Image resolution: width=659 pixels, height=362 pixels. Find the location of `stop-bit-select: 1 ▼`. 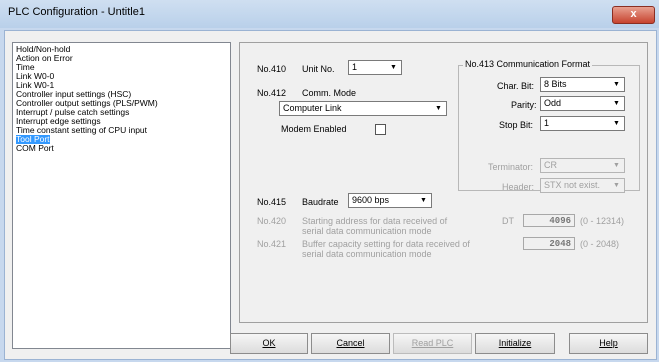

stop-bit-select: 1 ▼ is located at coordinates (582, 123).